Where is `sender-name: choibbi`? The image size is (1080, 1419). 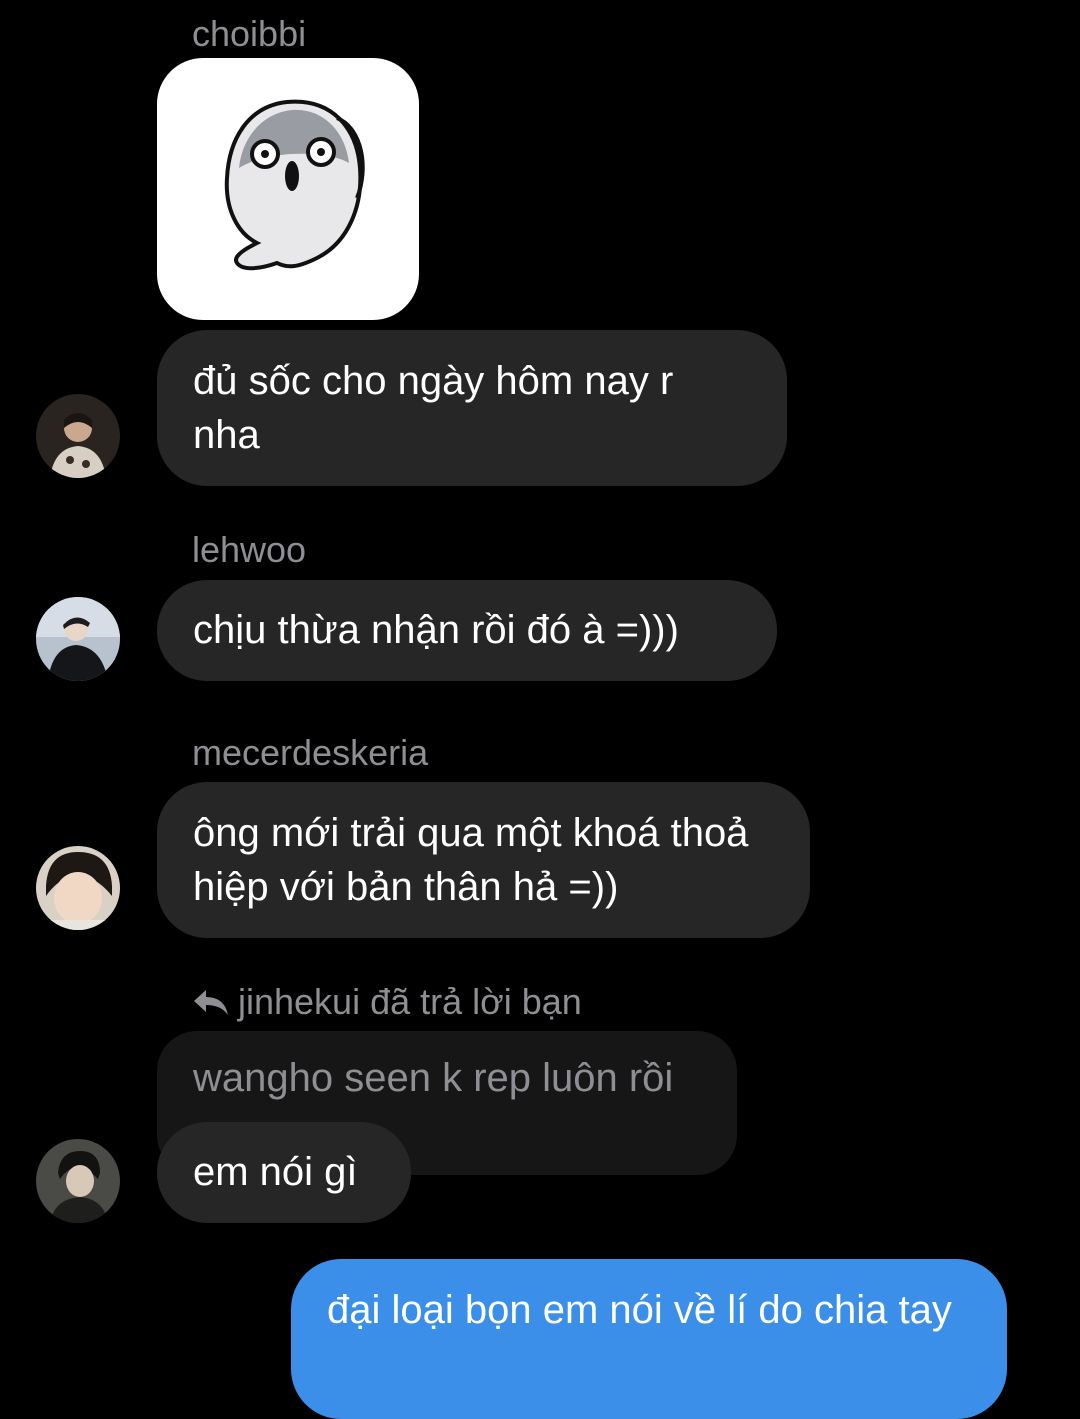 sender-name: choibbi is located at coordinates (249, 33).